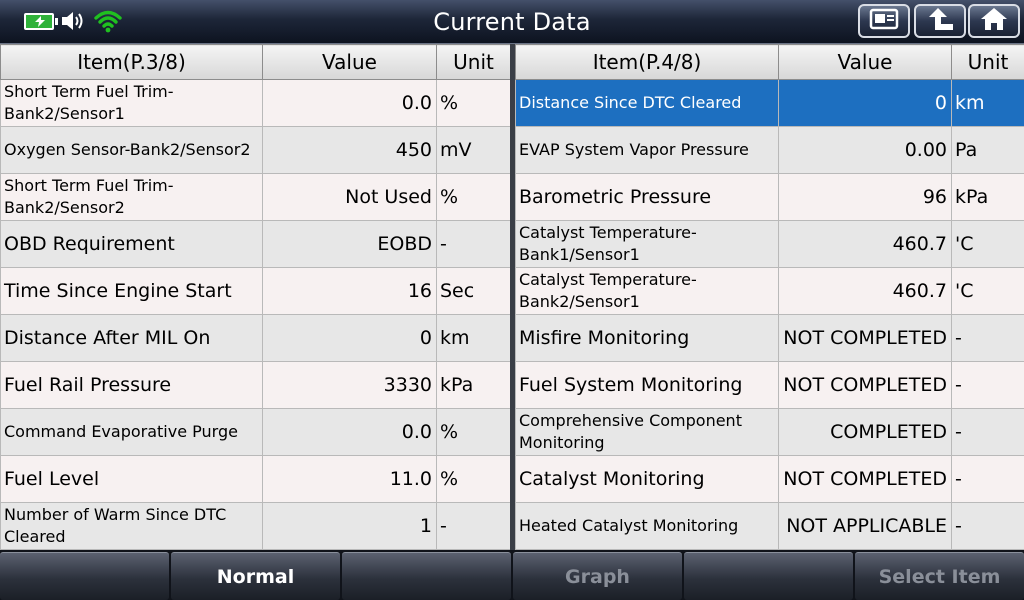 The height and width of the screenshot is (600, 1024). I want to click on item-value: 0, so click(349, 338).